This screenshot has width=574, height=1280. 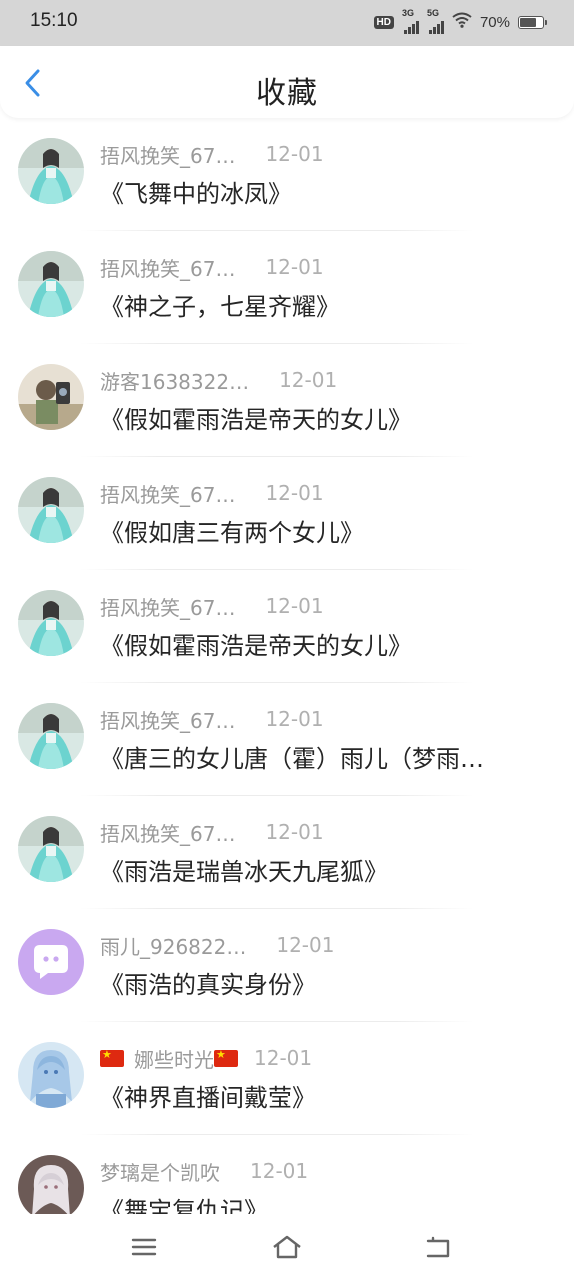 What do you see at coordinates (196, 194) in the screenshot?
I see `item-title: 《飞舞中的冰凤》` at bounding box center [196, 194].